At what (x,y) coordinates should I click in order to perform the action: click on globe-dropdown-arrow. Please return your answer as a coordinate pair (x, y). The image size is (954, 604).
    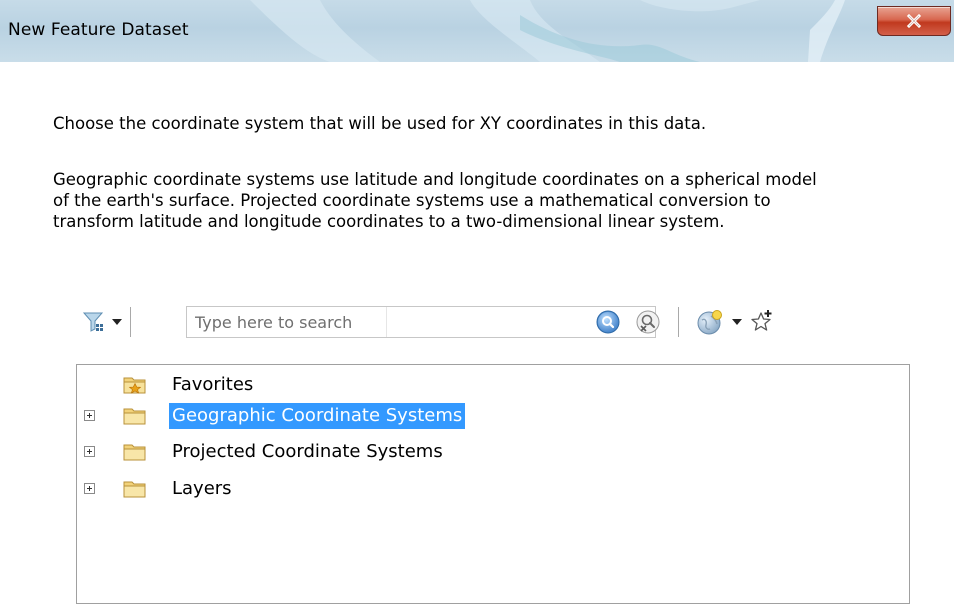
    Looking at the image, I should click on (737, 322).